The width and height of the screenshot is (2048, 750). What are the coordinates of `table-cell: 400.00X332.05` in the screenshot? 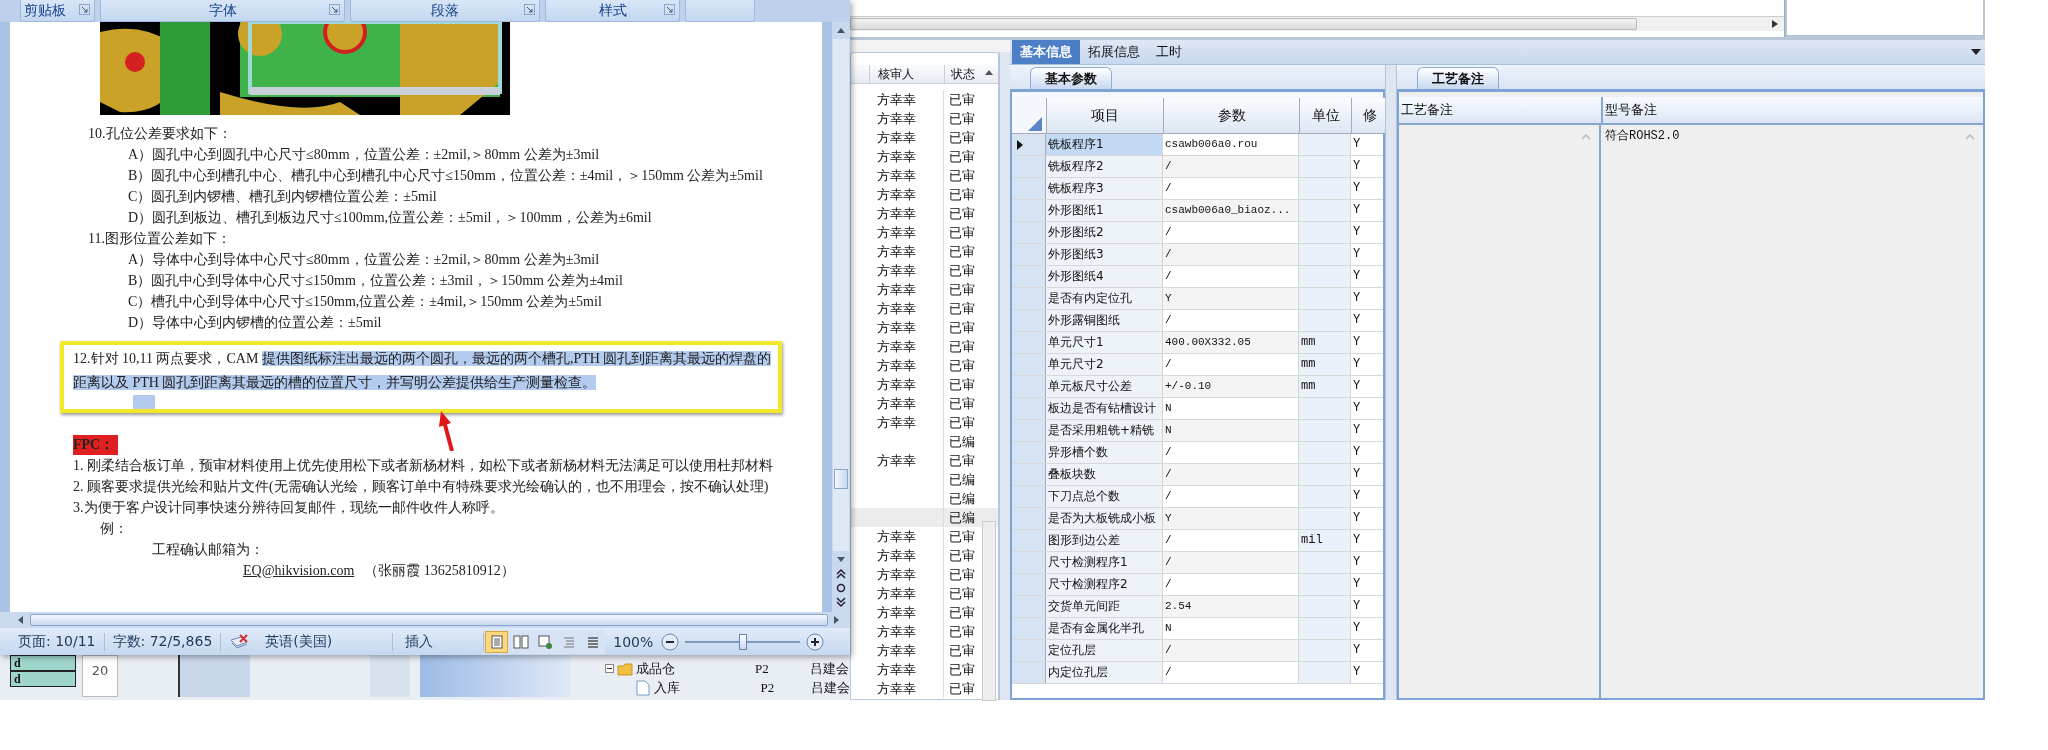 It's located at (1231, 342).